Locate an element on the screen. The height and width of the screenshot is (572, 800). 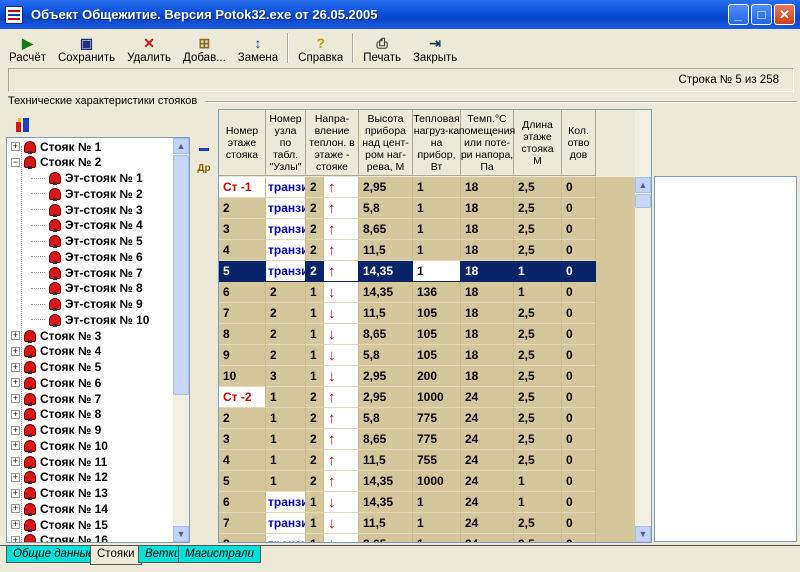
floor-number-cell: Ст -1 is located at coordinates (242, 187).